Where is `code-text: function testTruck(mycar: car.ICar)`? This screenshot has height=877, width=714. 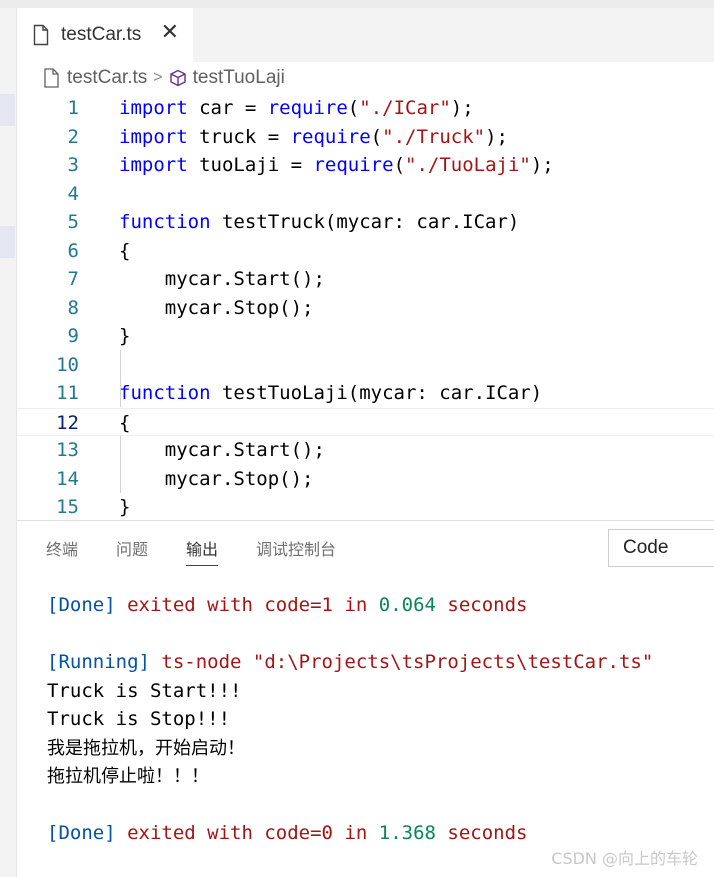 code-text: function testTruck(mycar: car.ICar) is located at coordinates (319, 222).